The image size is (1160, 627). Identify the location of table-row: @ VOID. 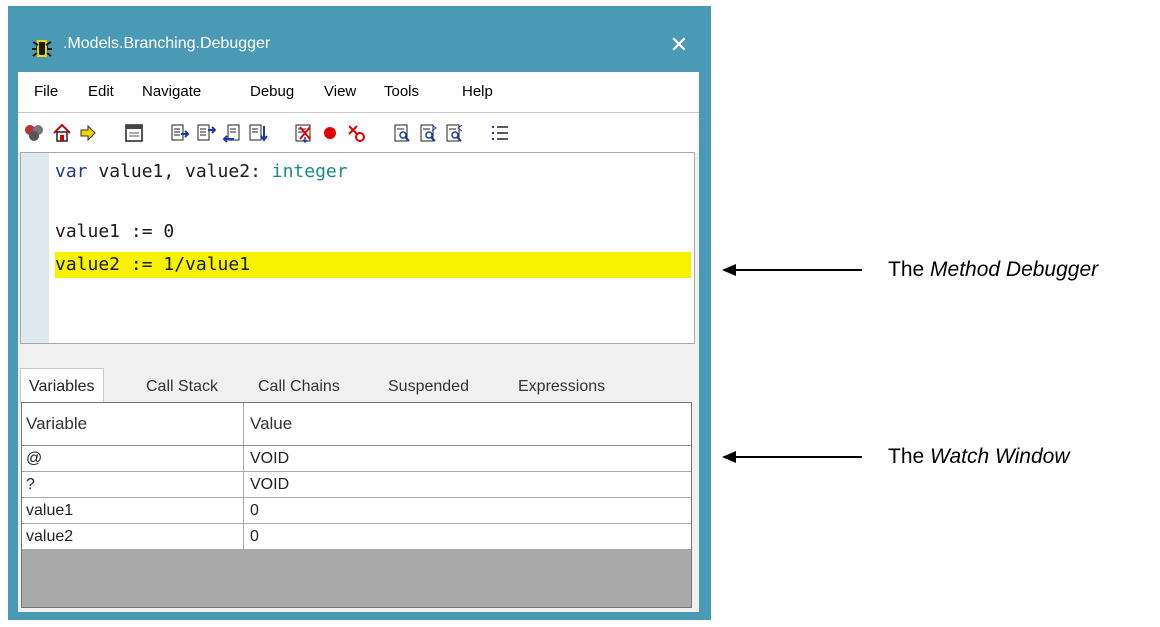
(356, 459).